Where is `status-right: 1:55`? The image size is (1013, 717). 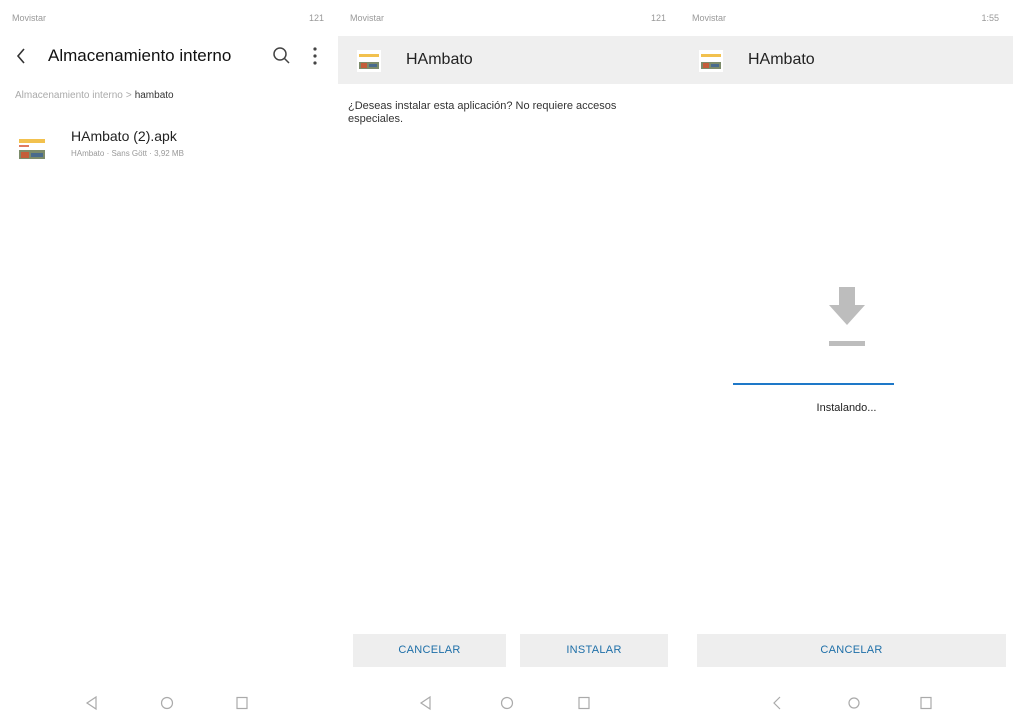
status-right: 1:55 is located at coordinates (990, 18).